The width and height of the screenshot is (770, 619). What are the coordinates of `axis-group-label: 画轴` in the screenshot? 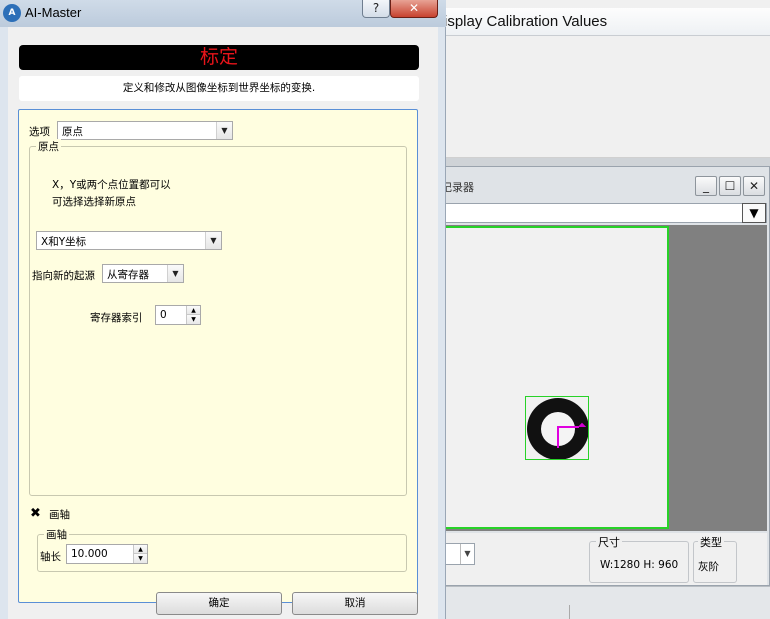 It's located at (56, 534).